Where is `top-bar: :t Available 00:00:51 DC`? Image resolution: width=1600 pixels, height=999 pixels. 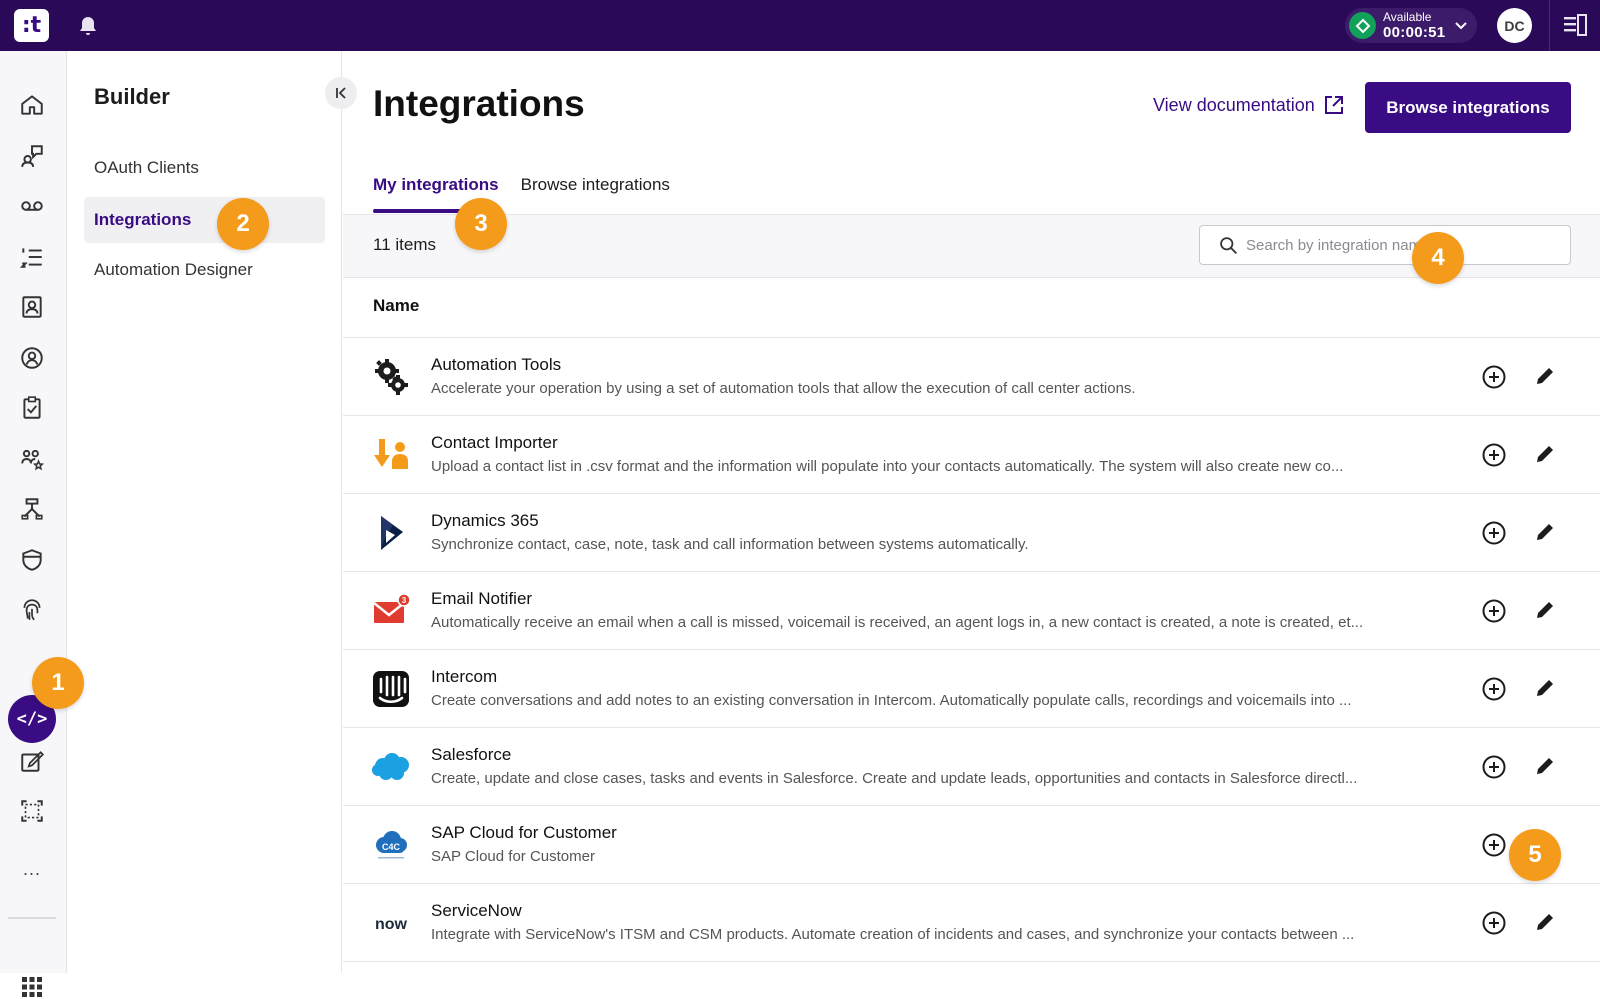
top-bar: :t Available 00:00:51 DC is located at coordinates (800, 25).